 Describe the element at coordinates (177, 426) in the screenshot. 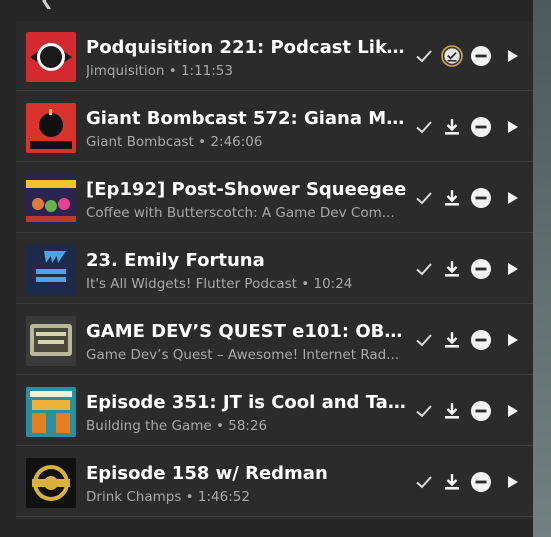

I see `episode-subtitle: Building the Game • 58:26` at that location.